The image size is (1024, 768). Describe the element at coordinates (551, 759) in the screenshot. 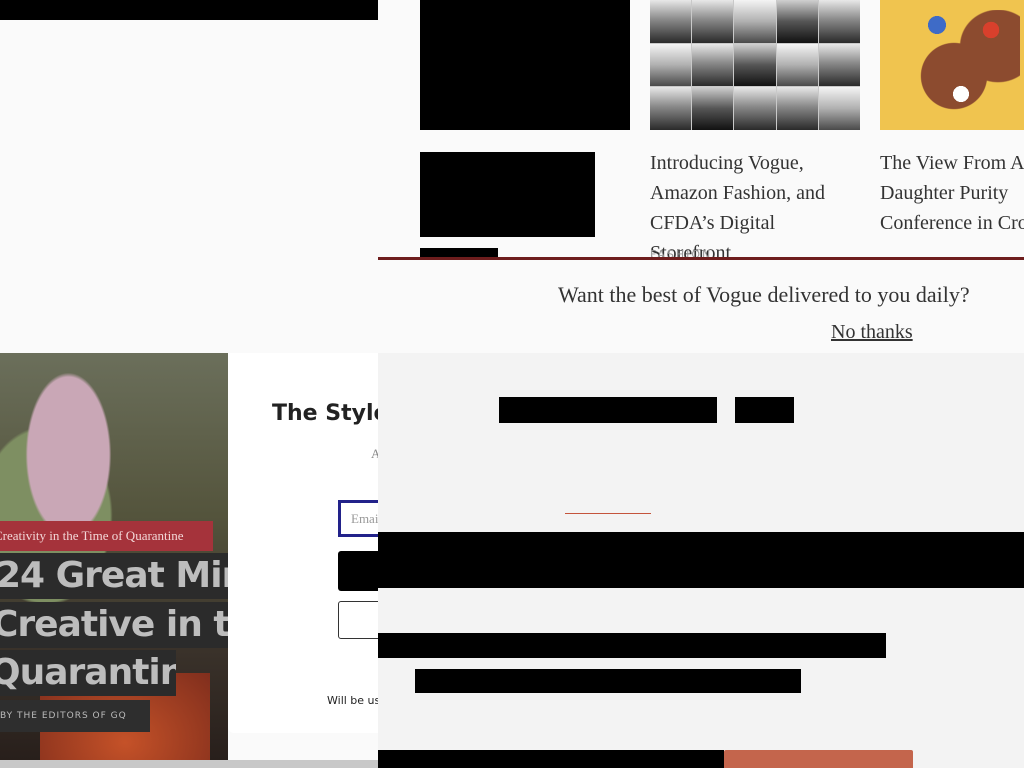

I see `redacted-panel-input` at that location.